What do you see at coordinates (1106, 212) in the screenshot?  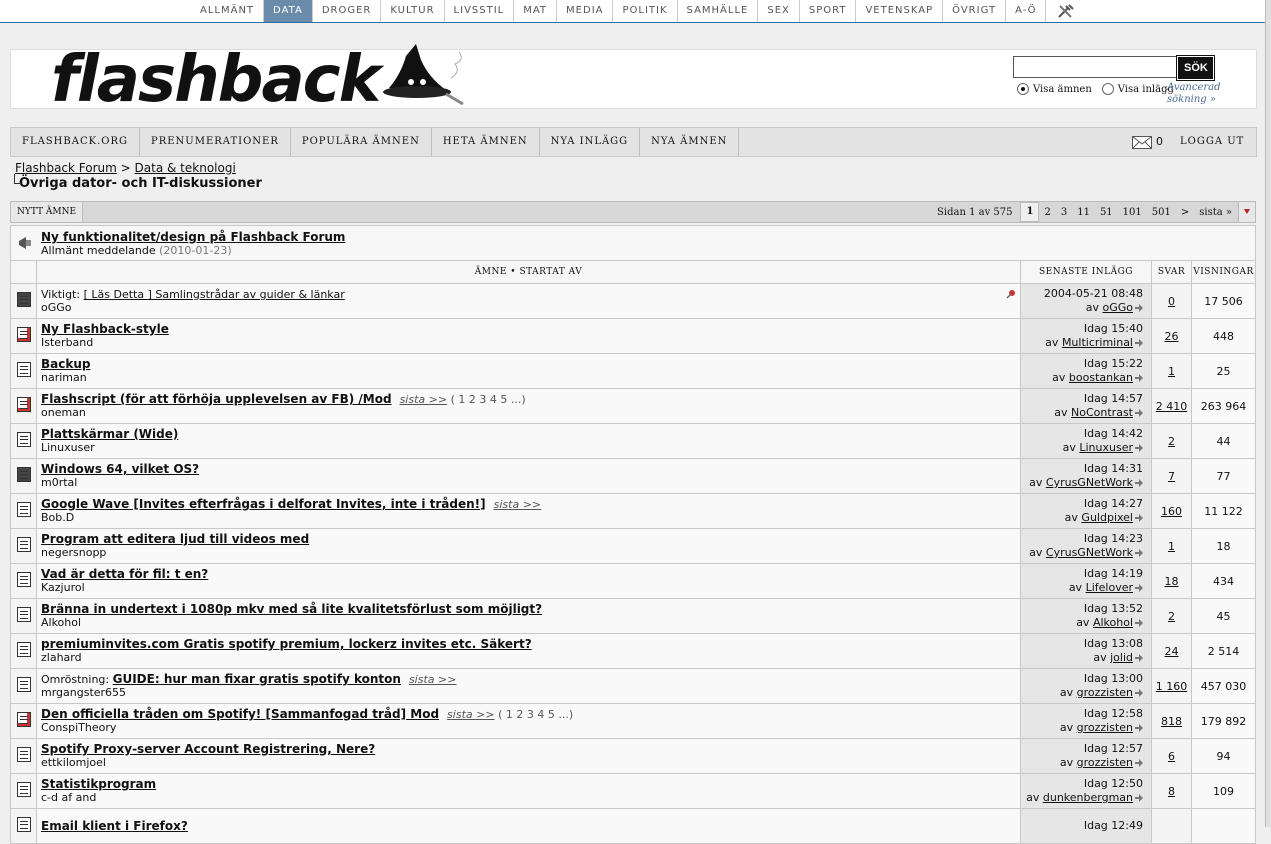 I see `page-link-5: 51` at bounding box center [1106, 212].